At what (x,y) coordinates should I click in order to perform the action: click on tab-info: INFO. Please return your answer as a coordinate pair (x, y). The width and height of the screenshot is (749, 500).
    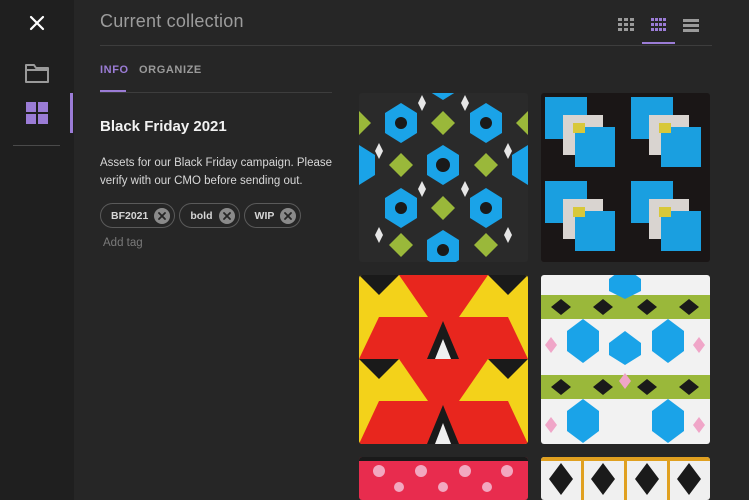
    Looking at the image, I should click on (114, 70).